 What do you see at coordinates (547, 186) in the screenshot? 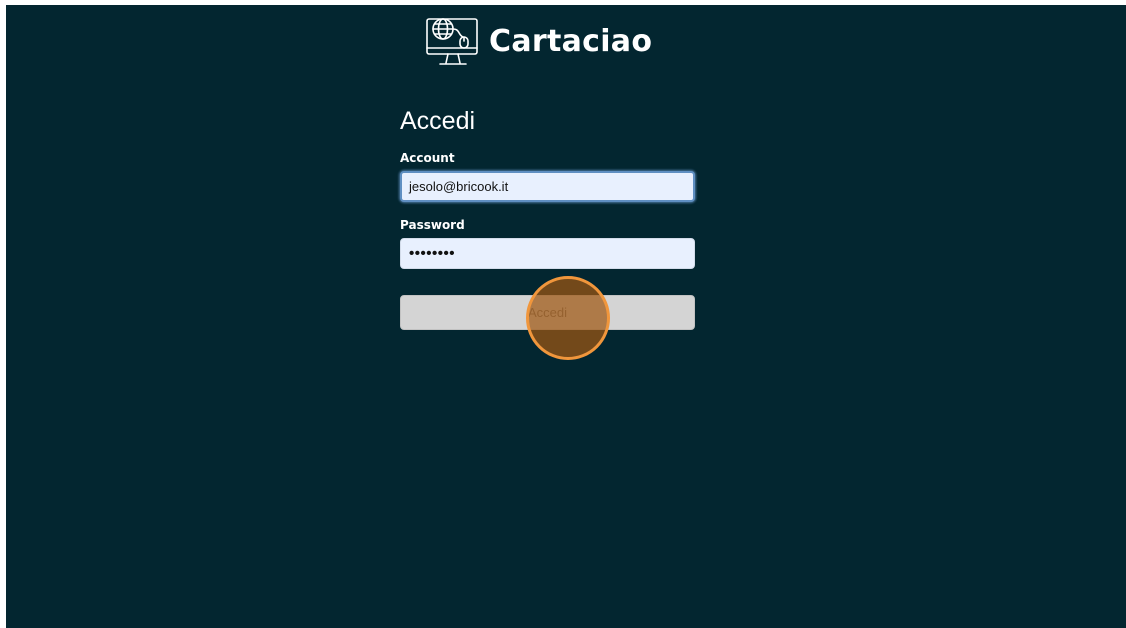
I see `account-input: jesolo@bricook.it` at bounding box center [547, 186].